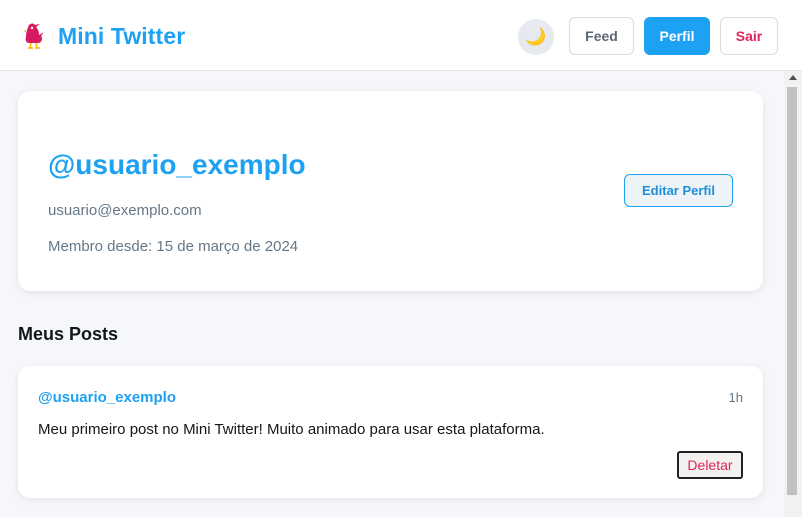 Image resolution: width=802 pixels, height=517 pixels. What do you see at coordinates (173, 246) in the screenshot?
I see `profile-member-since: Membro desde: 15 de março de 2024` at bounding box center [173, 246].